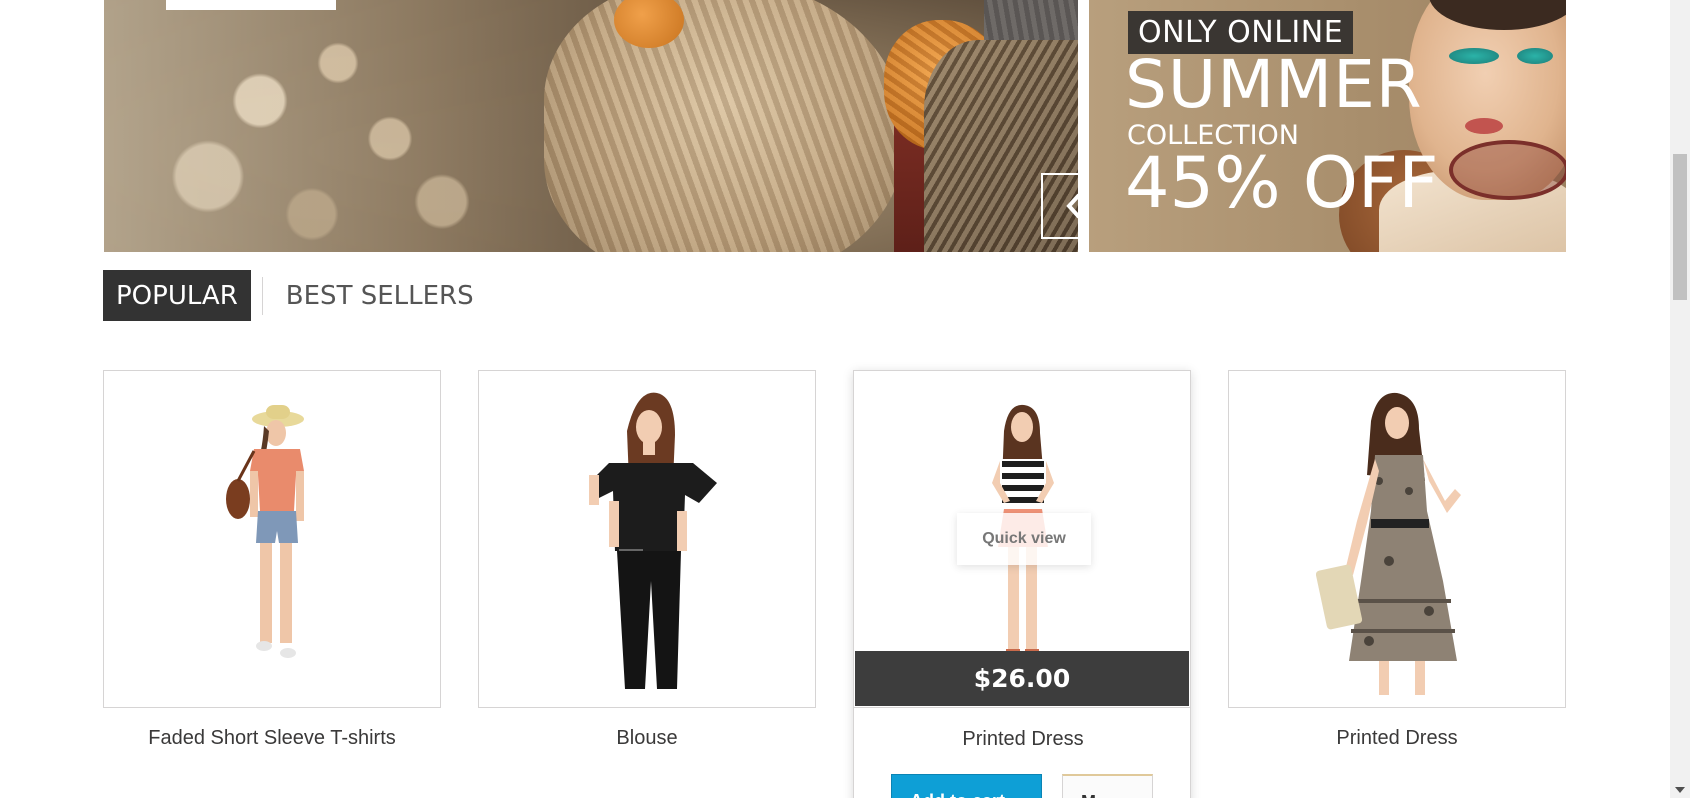 The image size is (1690, 798). I want to click on product-price: $26.00, so click(1022, 678).